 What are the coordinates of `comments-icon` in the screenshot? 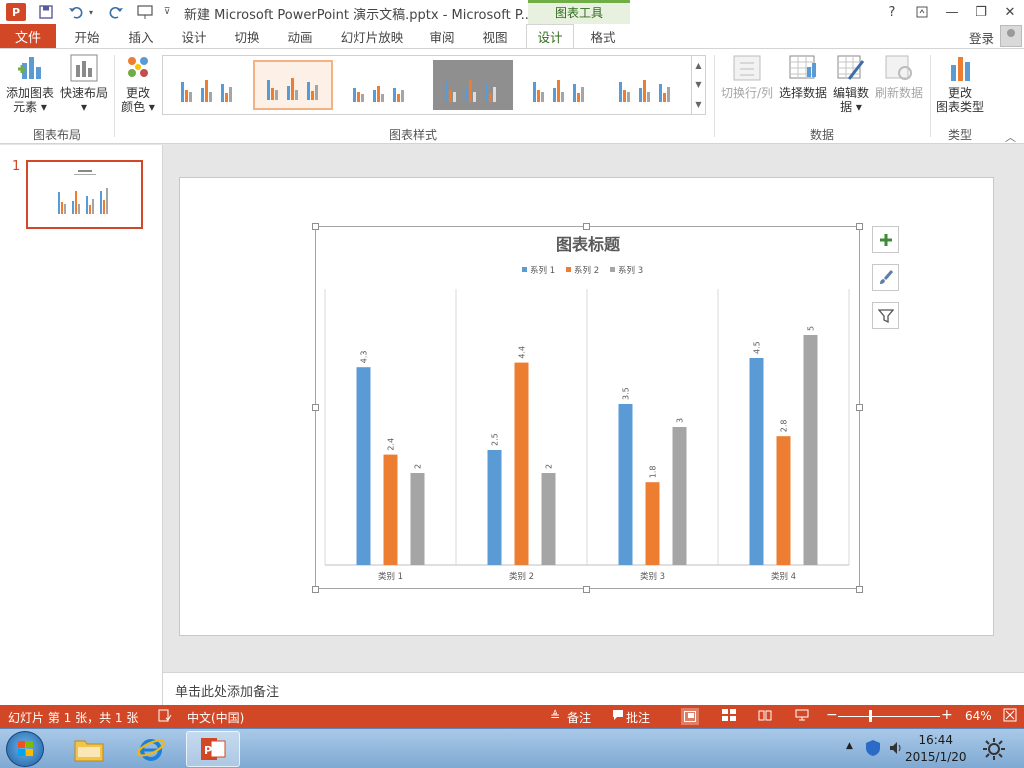 It's located at (618, 716).